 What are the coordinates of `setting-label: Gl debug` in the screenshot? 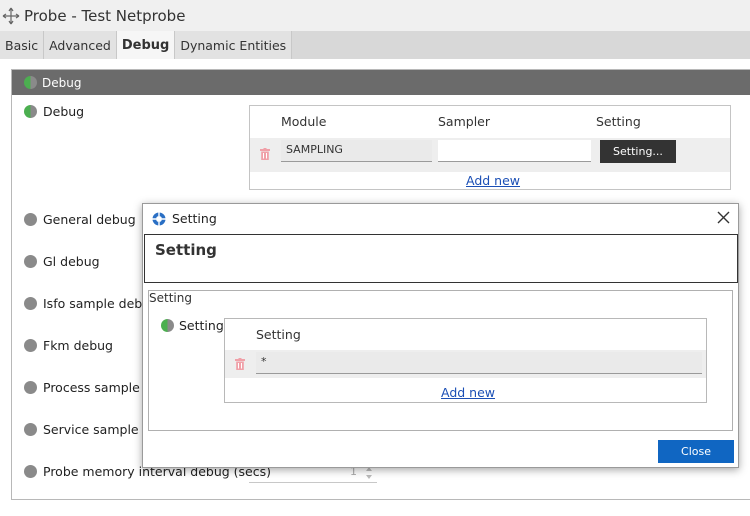 It's located at (71, 261).